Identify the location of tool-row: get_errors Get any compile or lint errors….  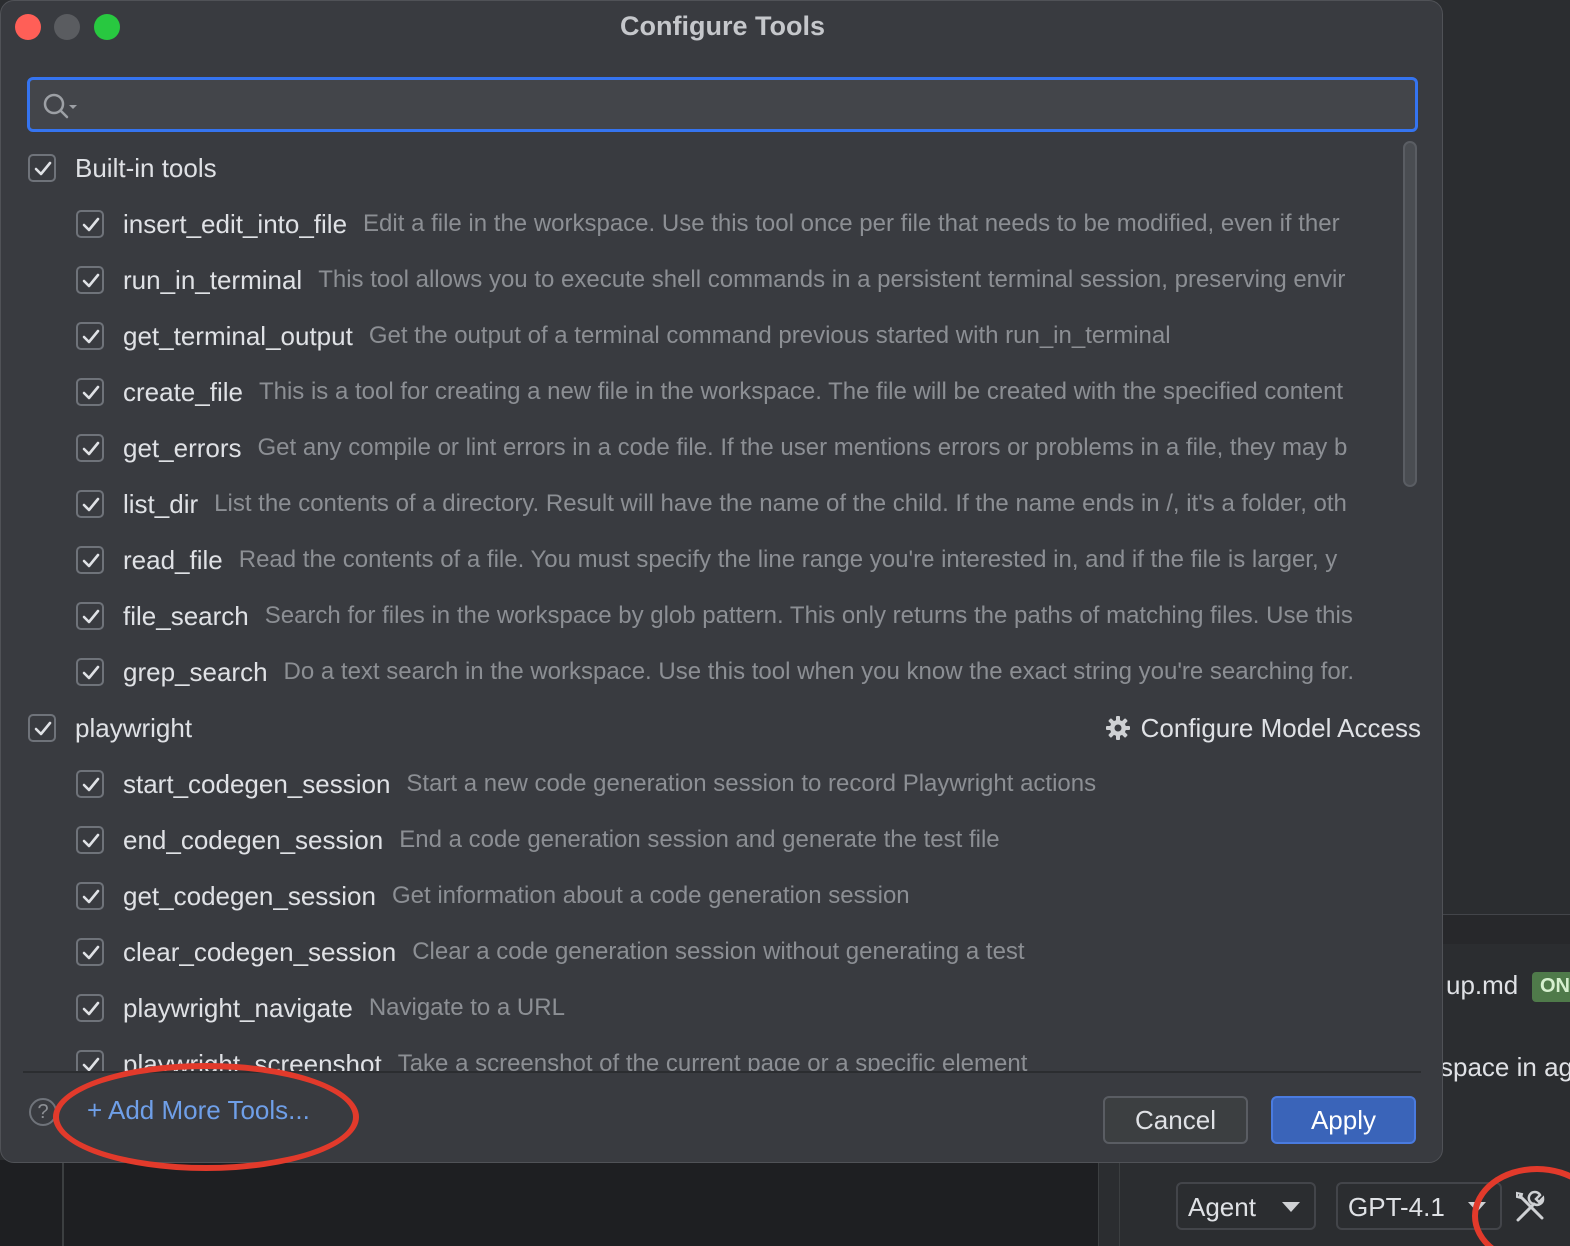
(748, 448).